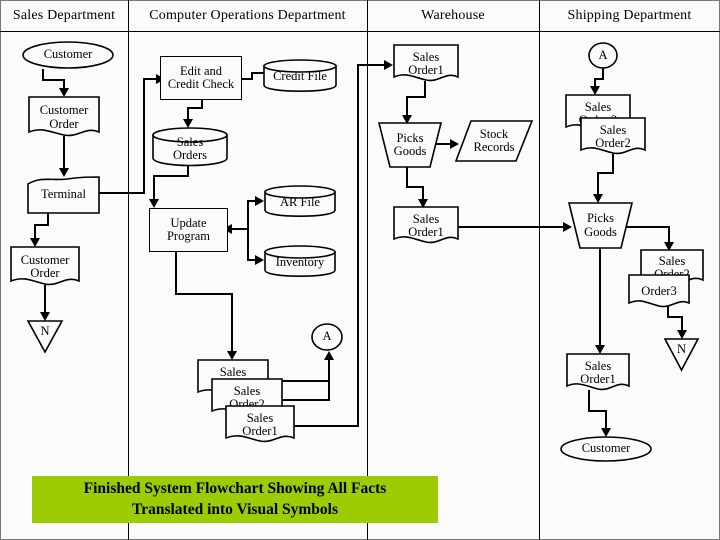 The width and height of the screenshot is (720, 540). Describe the element at coordinates (360, 31) in the screenshot. I see `lane-header-rule` at that location.